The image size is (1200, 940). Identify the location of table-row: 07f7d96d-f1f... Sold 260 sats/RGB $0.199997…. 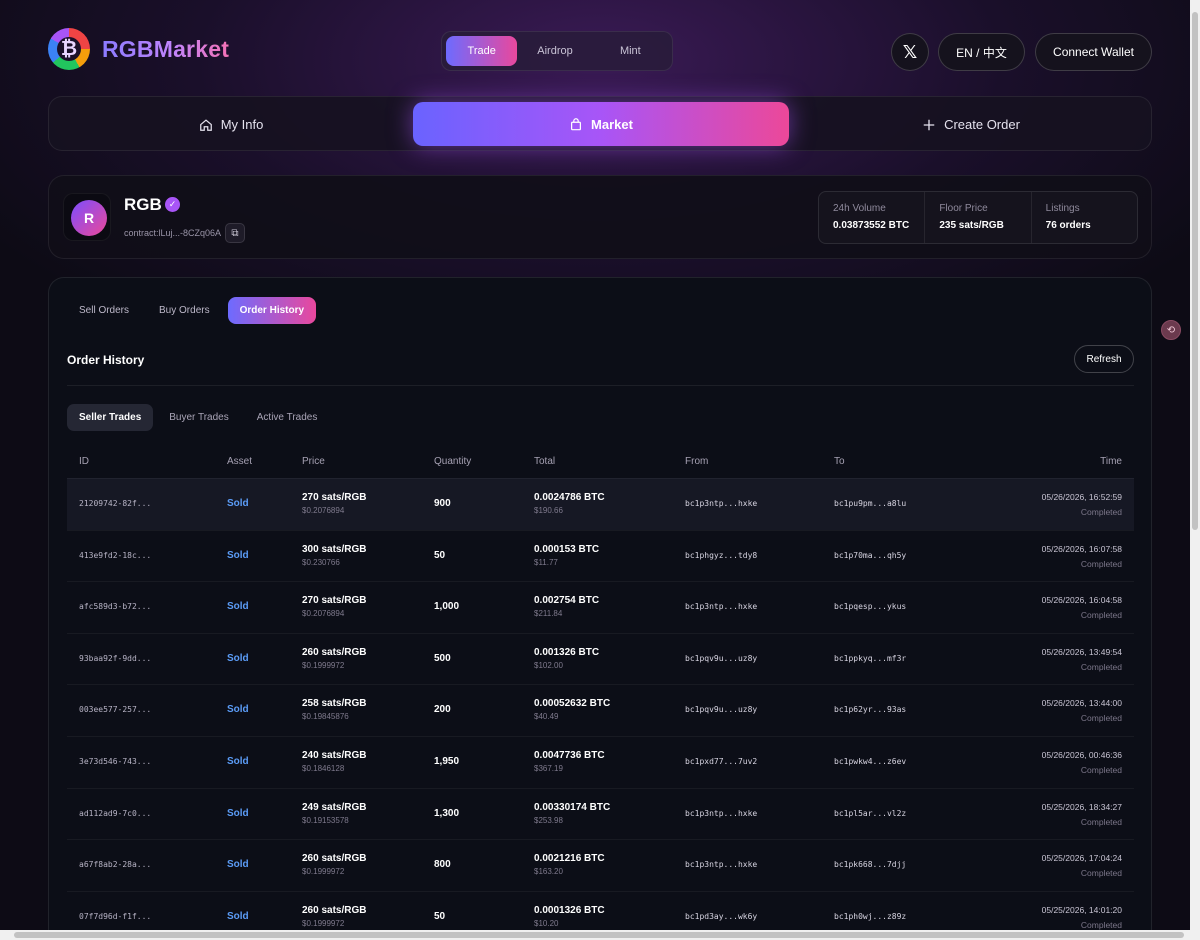
(600, 910).